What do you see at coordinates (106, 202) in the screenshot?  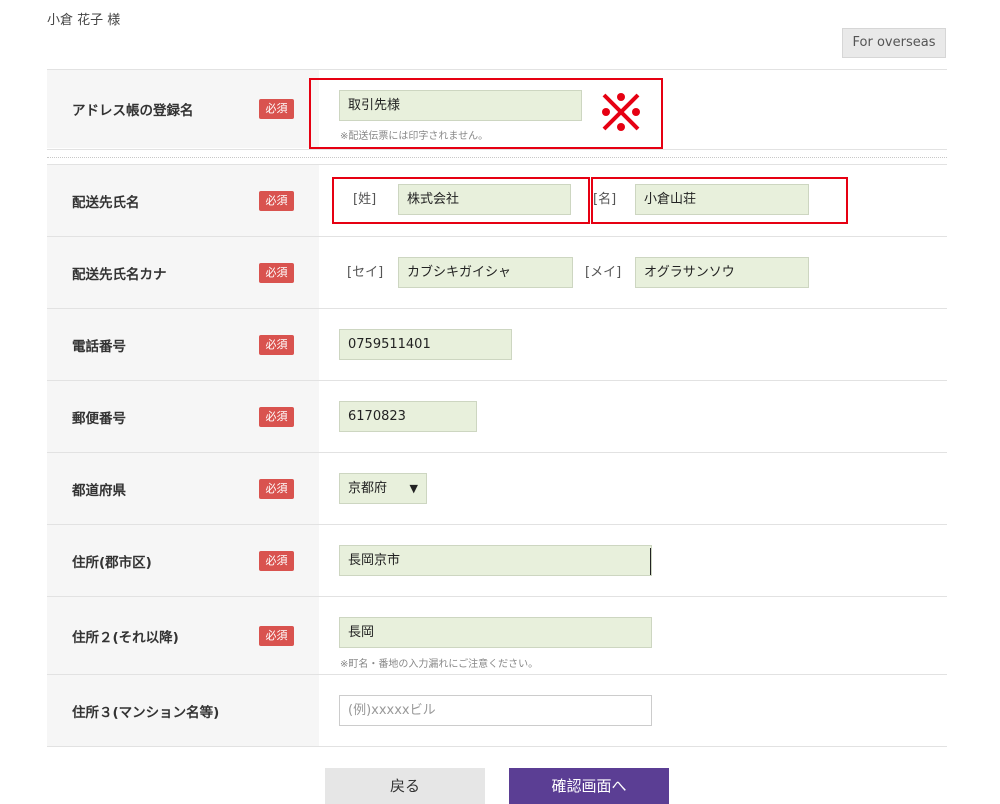 I see `recipient-name-label: 配送先氏名` at bounding box center [106, 202].